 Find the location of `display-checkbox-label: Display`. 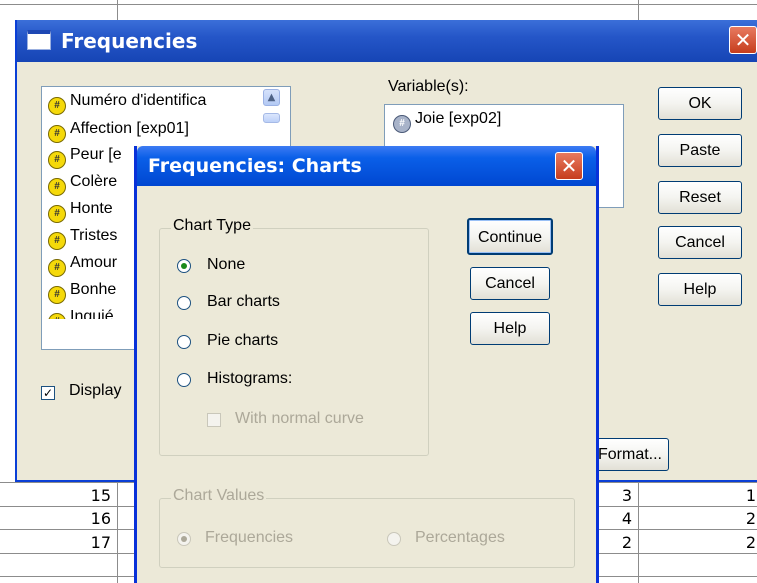

display-checkbox-label: Display is located at coordinates (95, 390).